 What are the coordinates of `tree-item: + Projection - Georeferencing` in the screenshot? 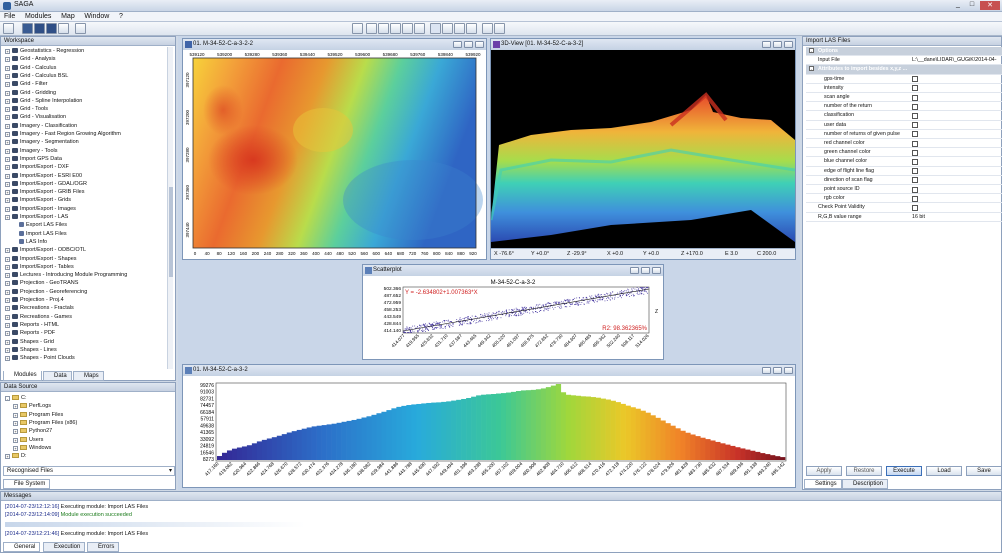 It's located at (46, 292).